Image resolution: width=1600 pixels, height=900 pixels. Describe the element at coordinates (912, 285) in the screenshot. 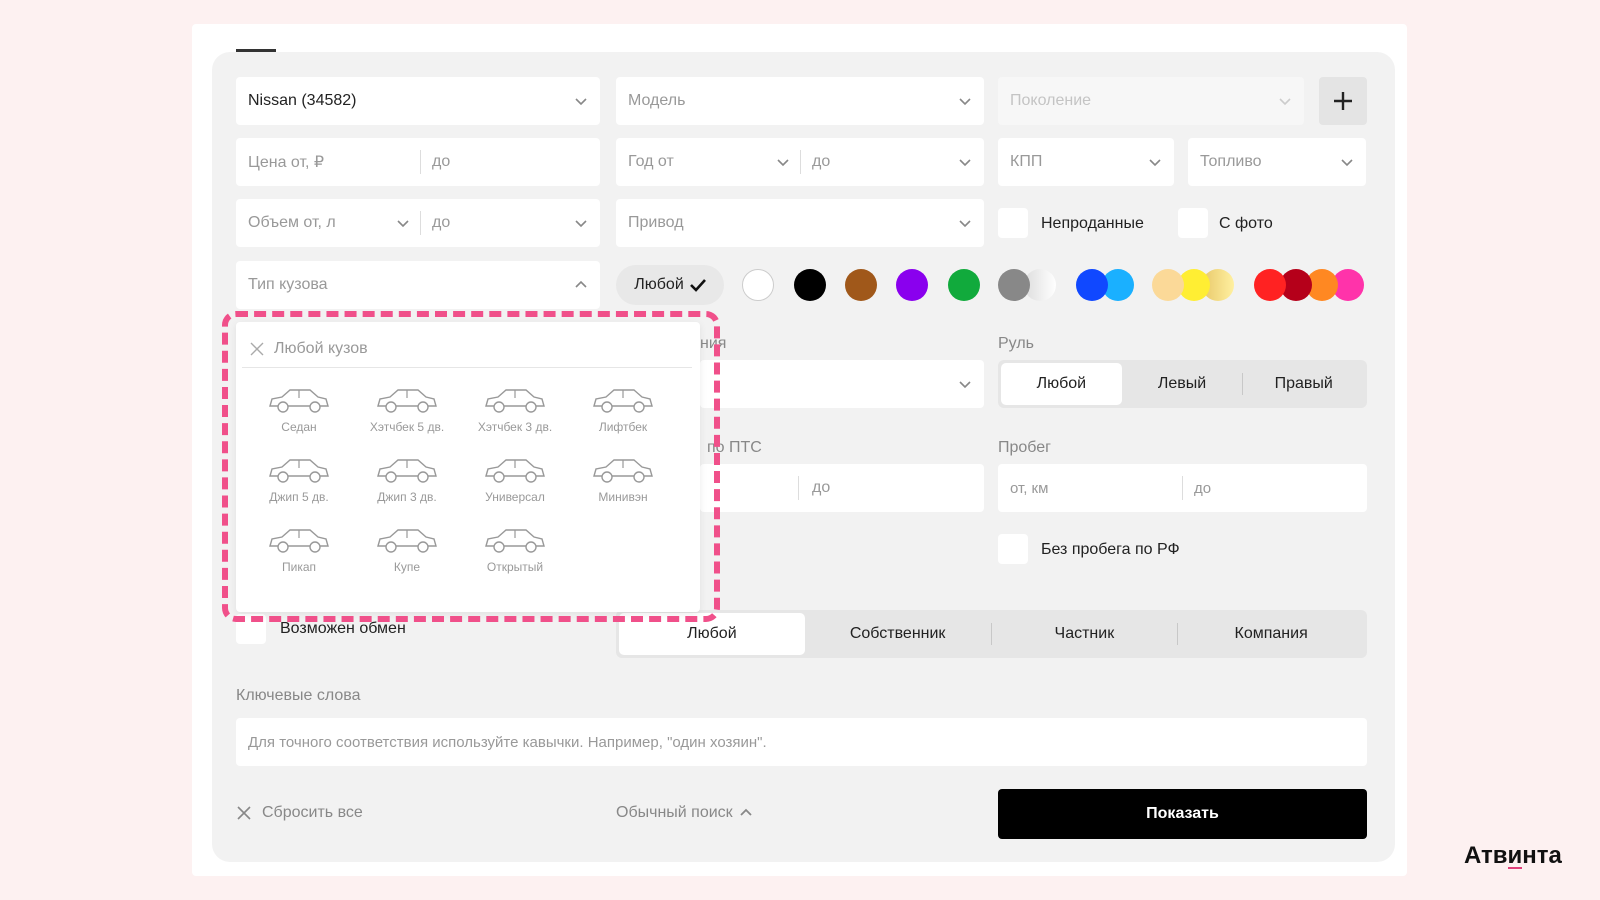

I see `color-purple-swatch` at that location.